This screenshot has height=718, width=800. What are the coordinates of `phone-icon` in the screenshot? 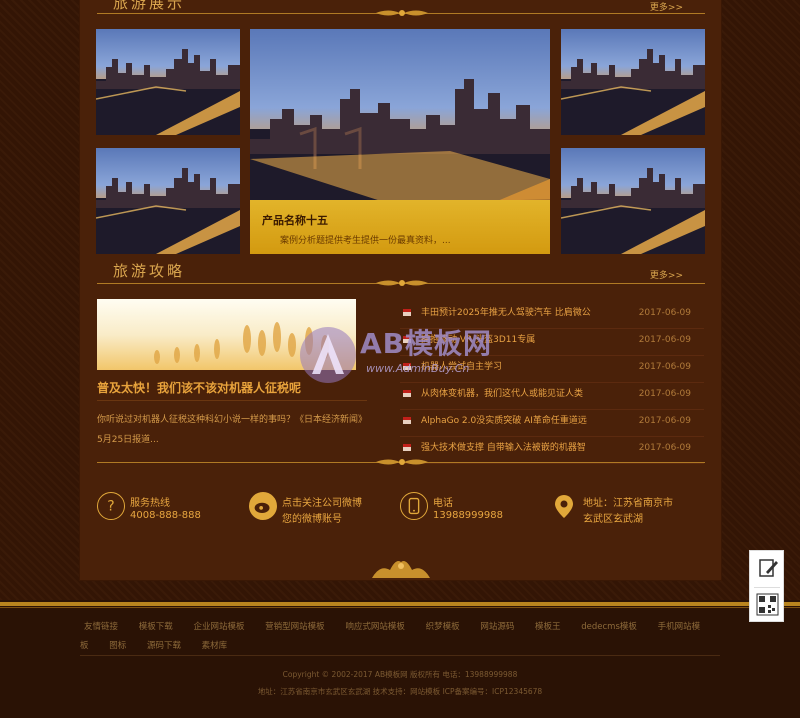 It's located at (414, 506).